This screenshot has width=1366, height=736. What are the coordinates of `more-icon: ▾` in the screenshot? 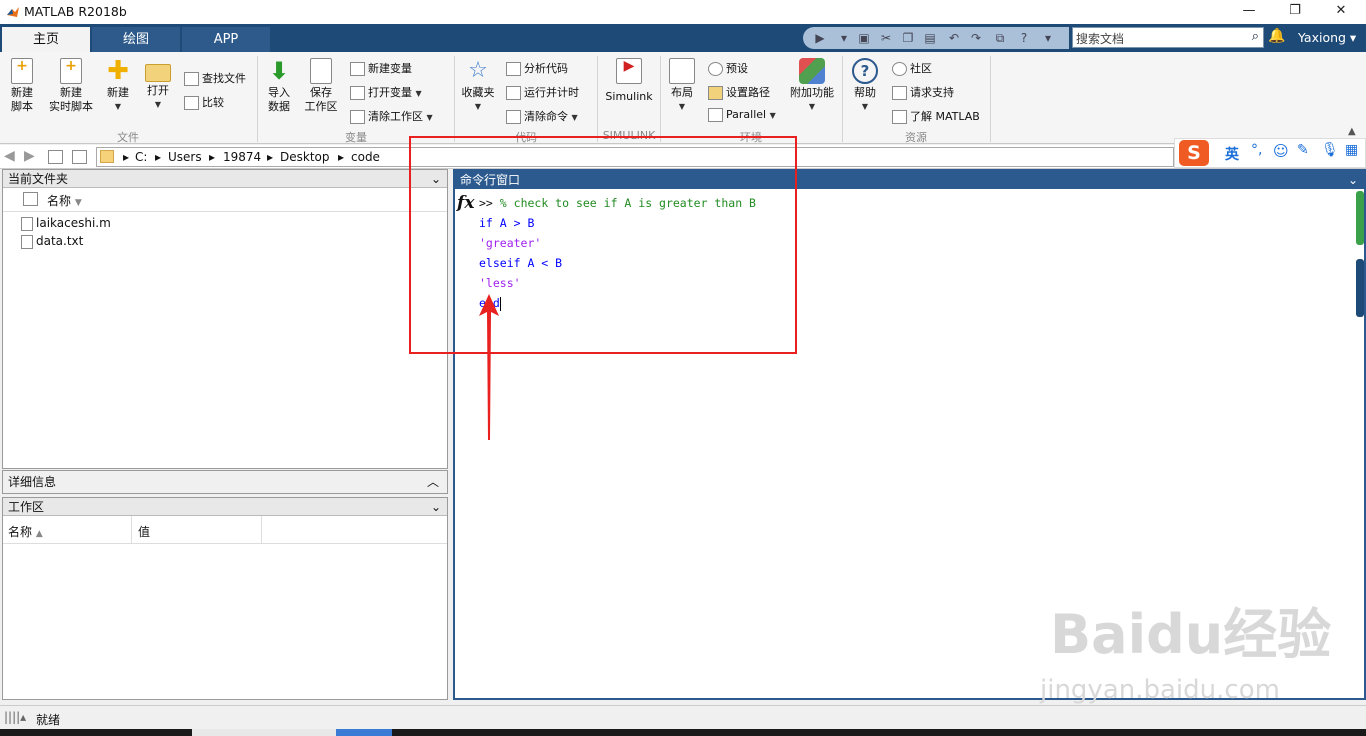 It's located at (1048, 38).